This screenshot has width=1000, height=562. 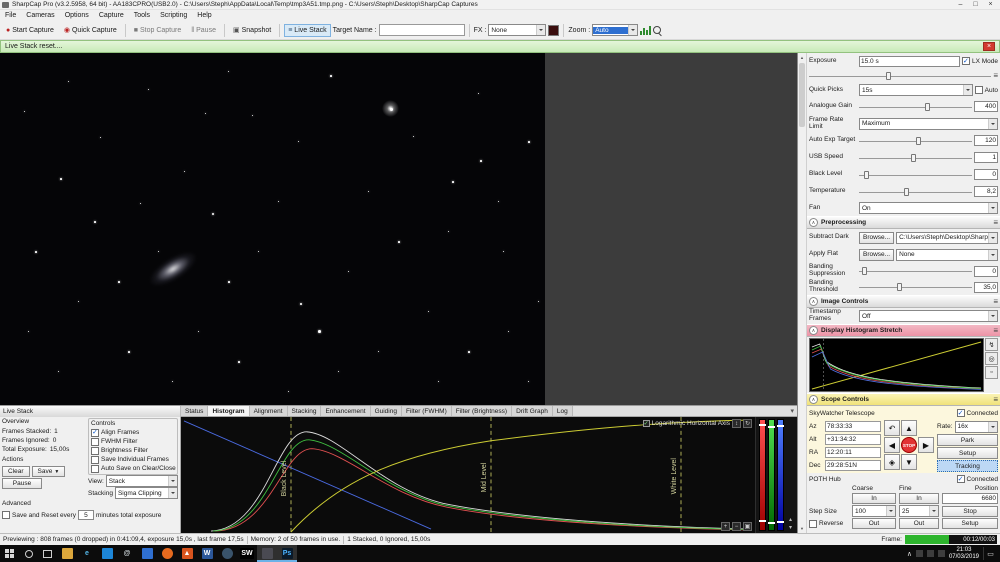 What do you see at coordinates (95, 468) in the screenshot?
I see `auto-save-checkbox` at bounding box center [95, 468].